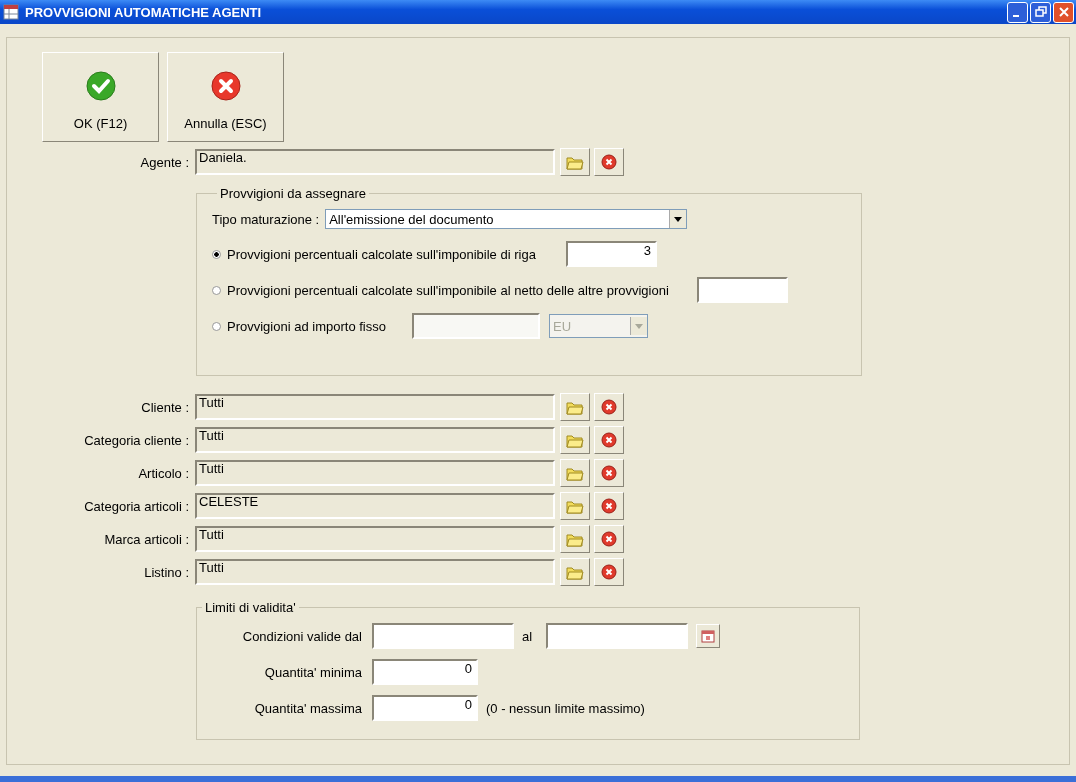 The height and width of the screenshot is (782, 1076). What do you see at coordinates (443, 636) in the screenshot?
I see `date-from-field` at bounding box center [443, 636].